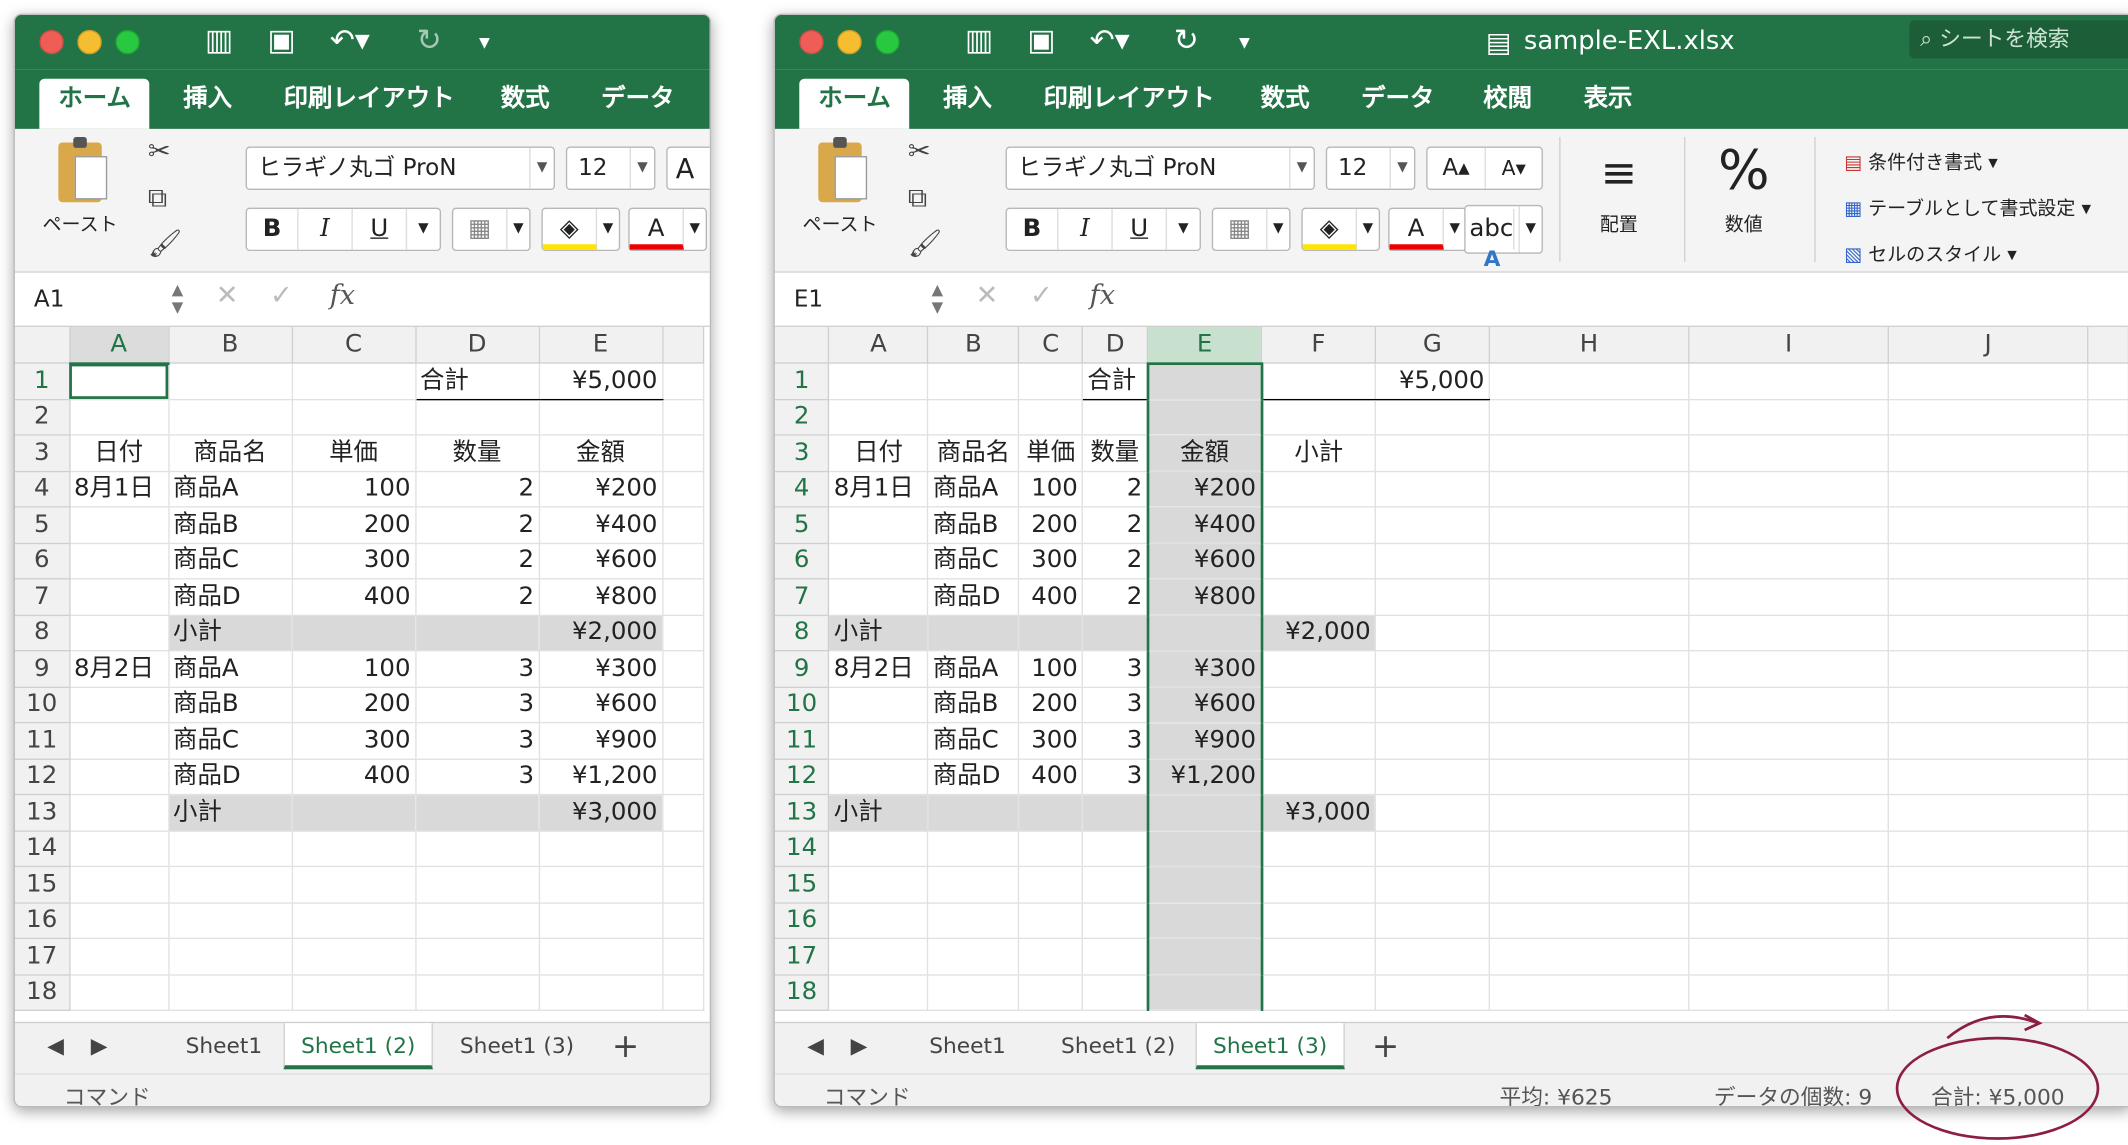 The width and height of the screenshot is (2128, 1145). I want to click on tab-review: 校閲, so click(1507, 99).